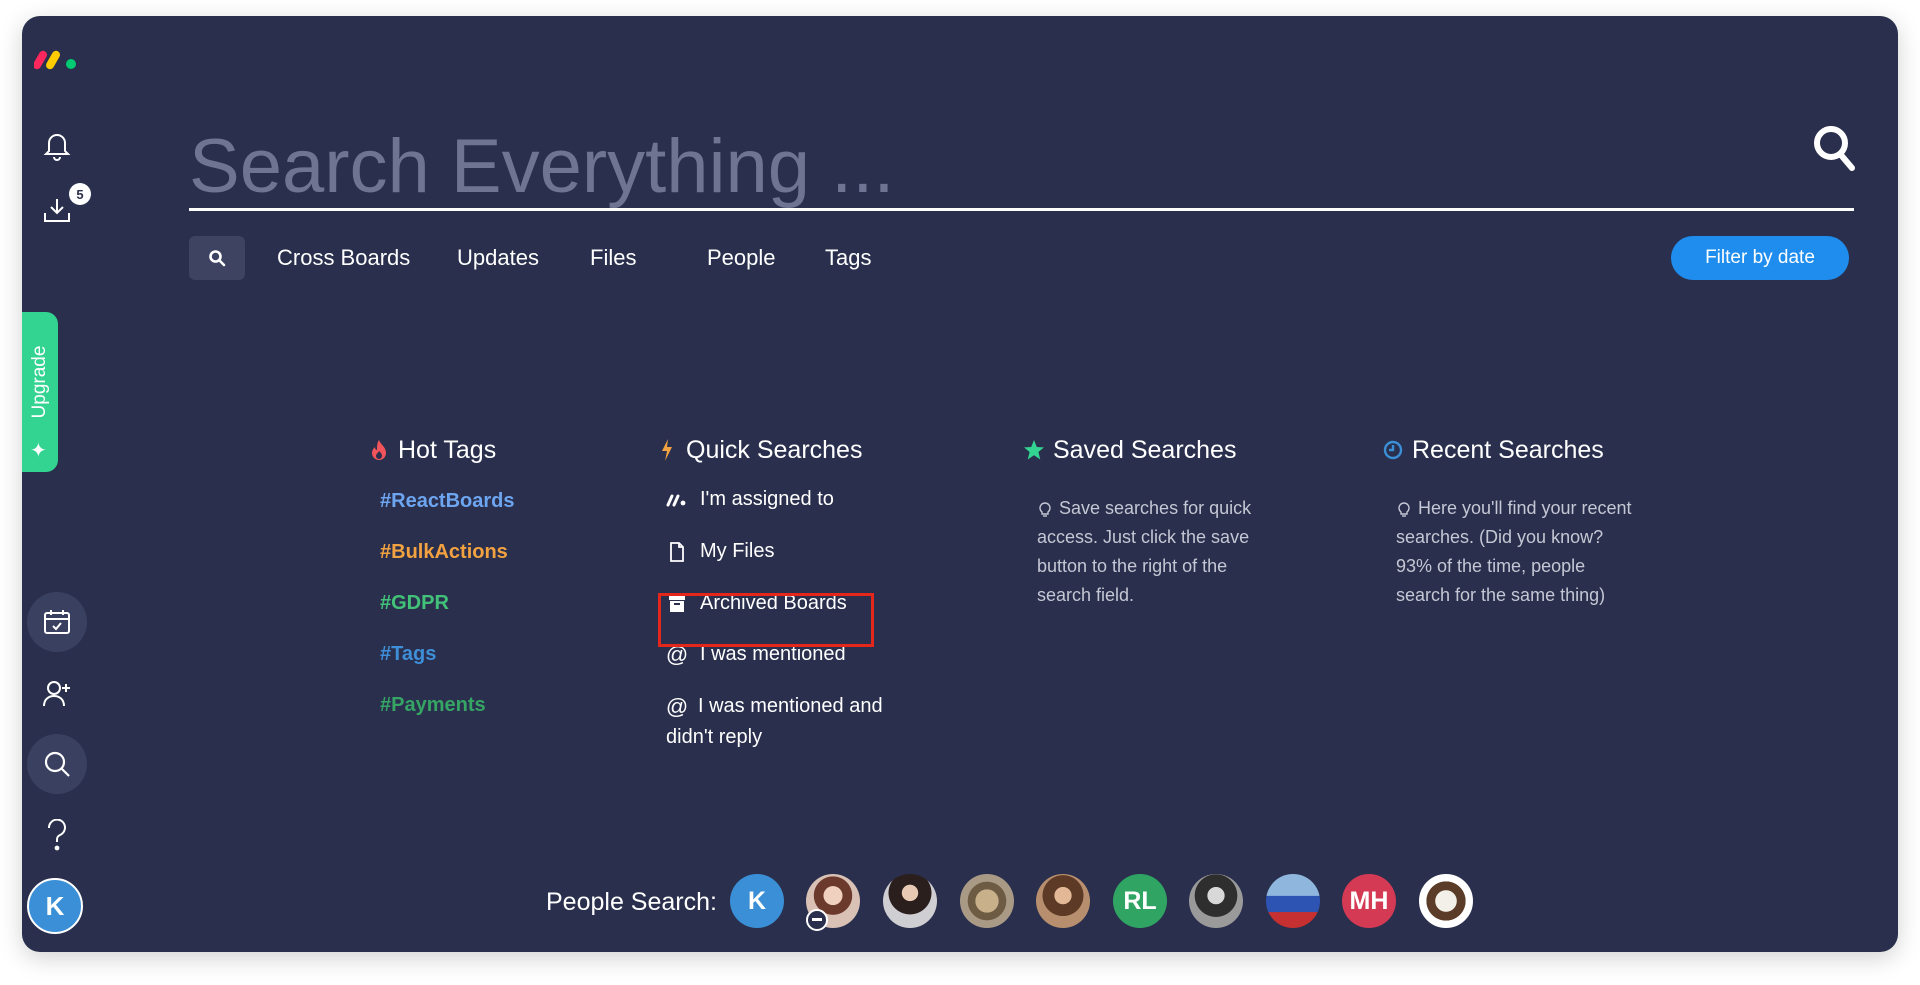 The width and height of the screenshot is (1920, 985). I want to click on tab-people: People, so click(741, 258).